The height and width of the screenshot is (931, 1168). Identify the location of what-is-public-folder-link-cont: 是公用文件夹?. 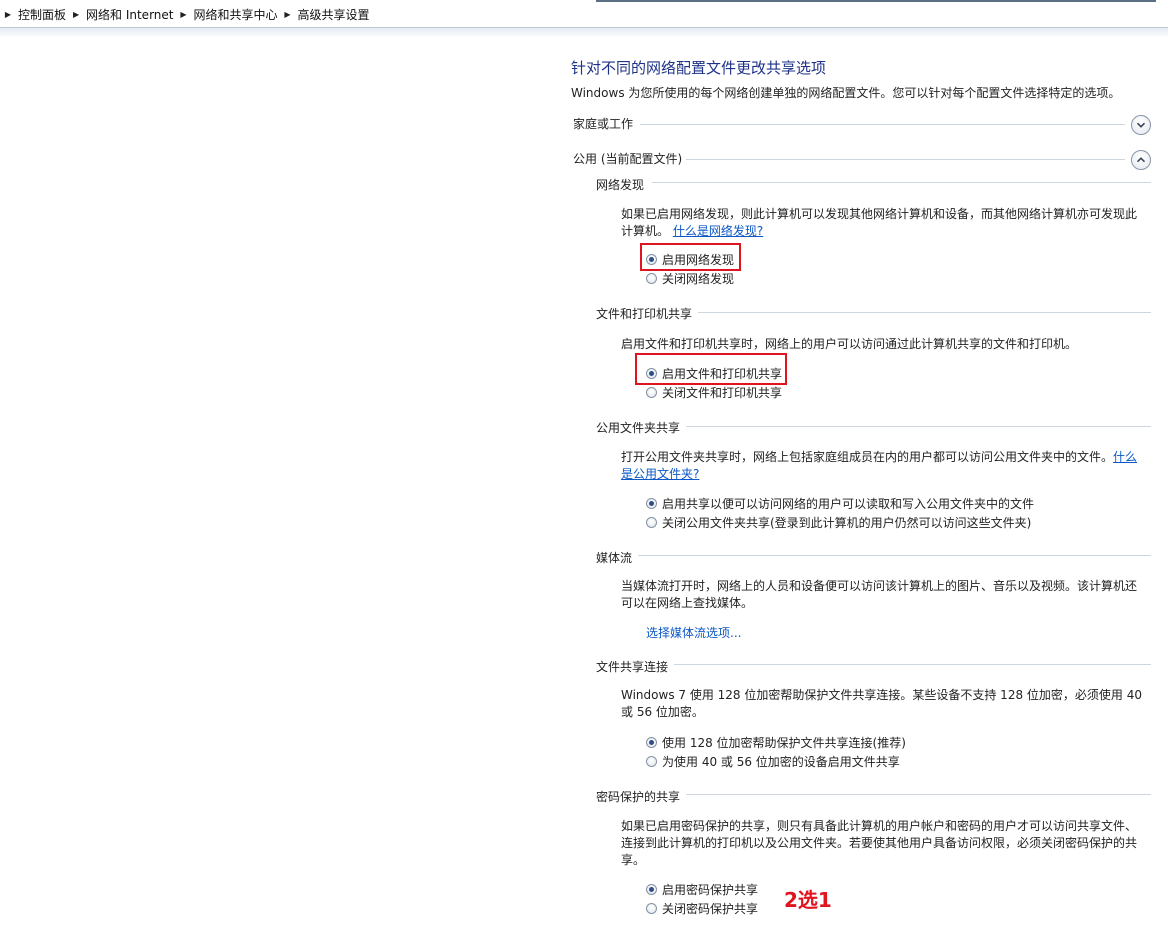
(660, 474).